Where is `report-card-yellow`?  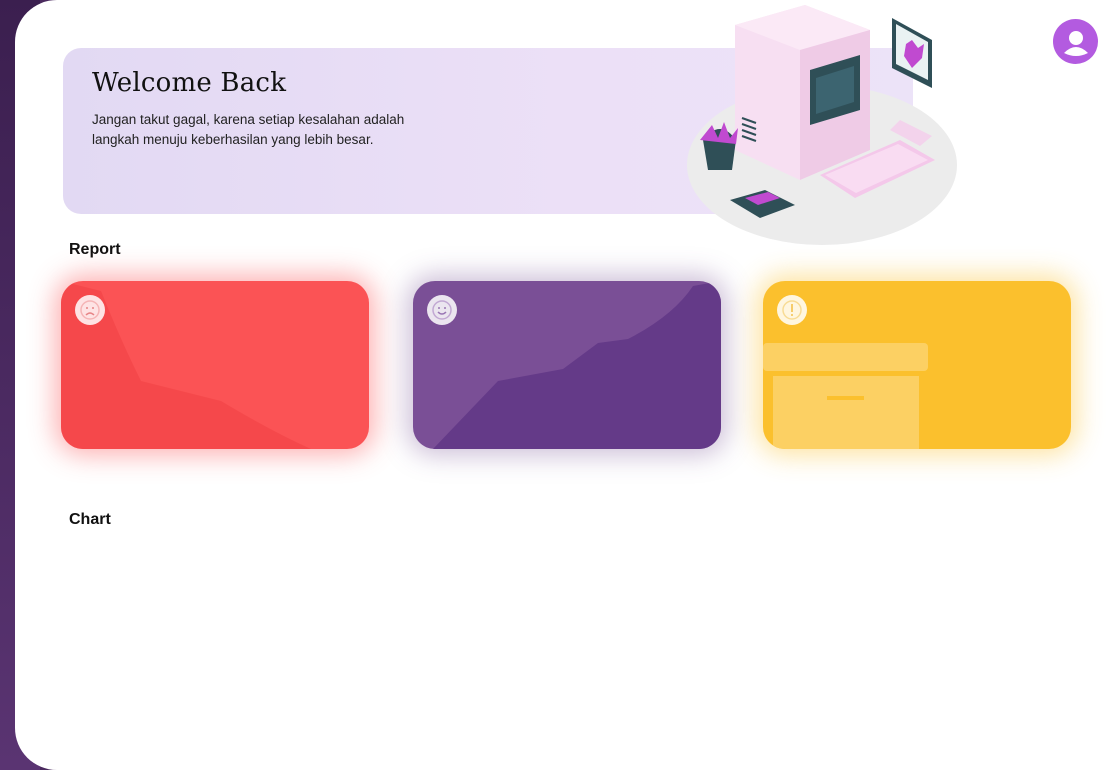 report-card-yellow is located at coordinates (917, 365).